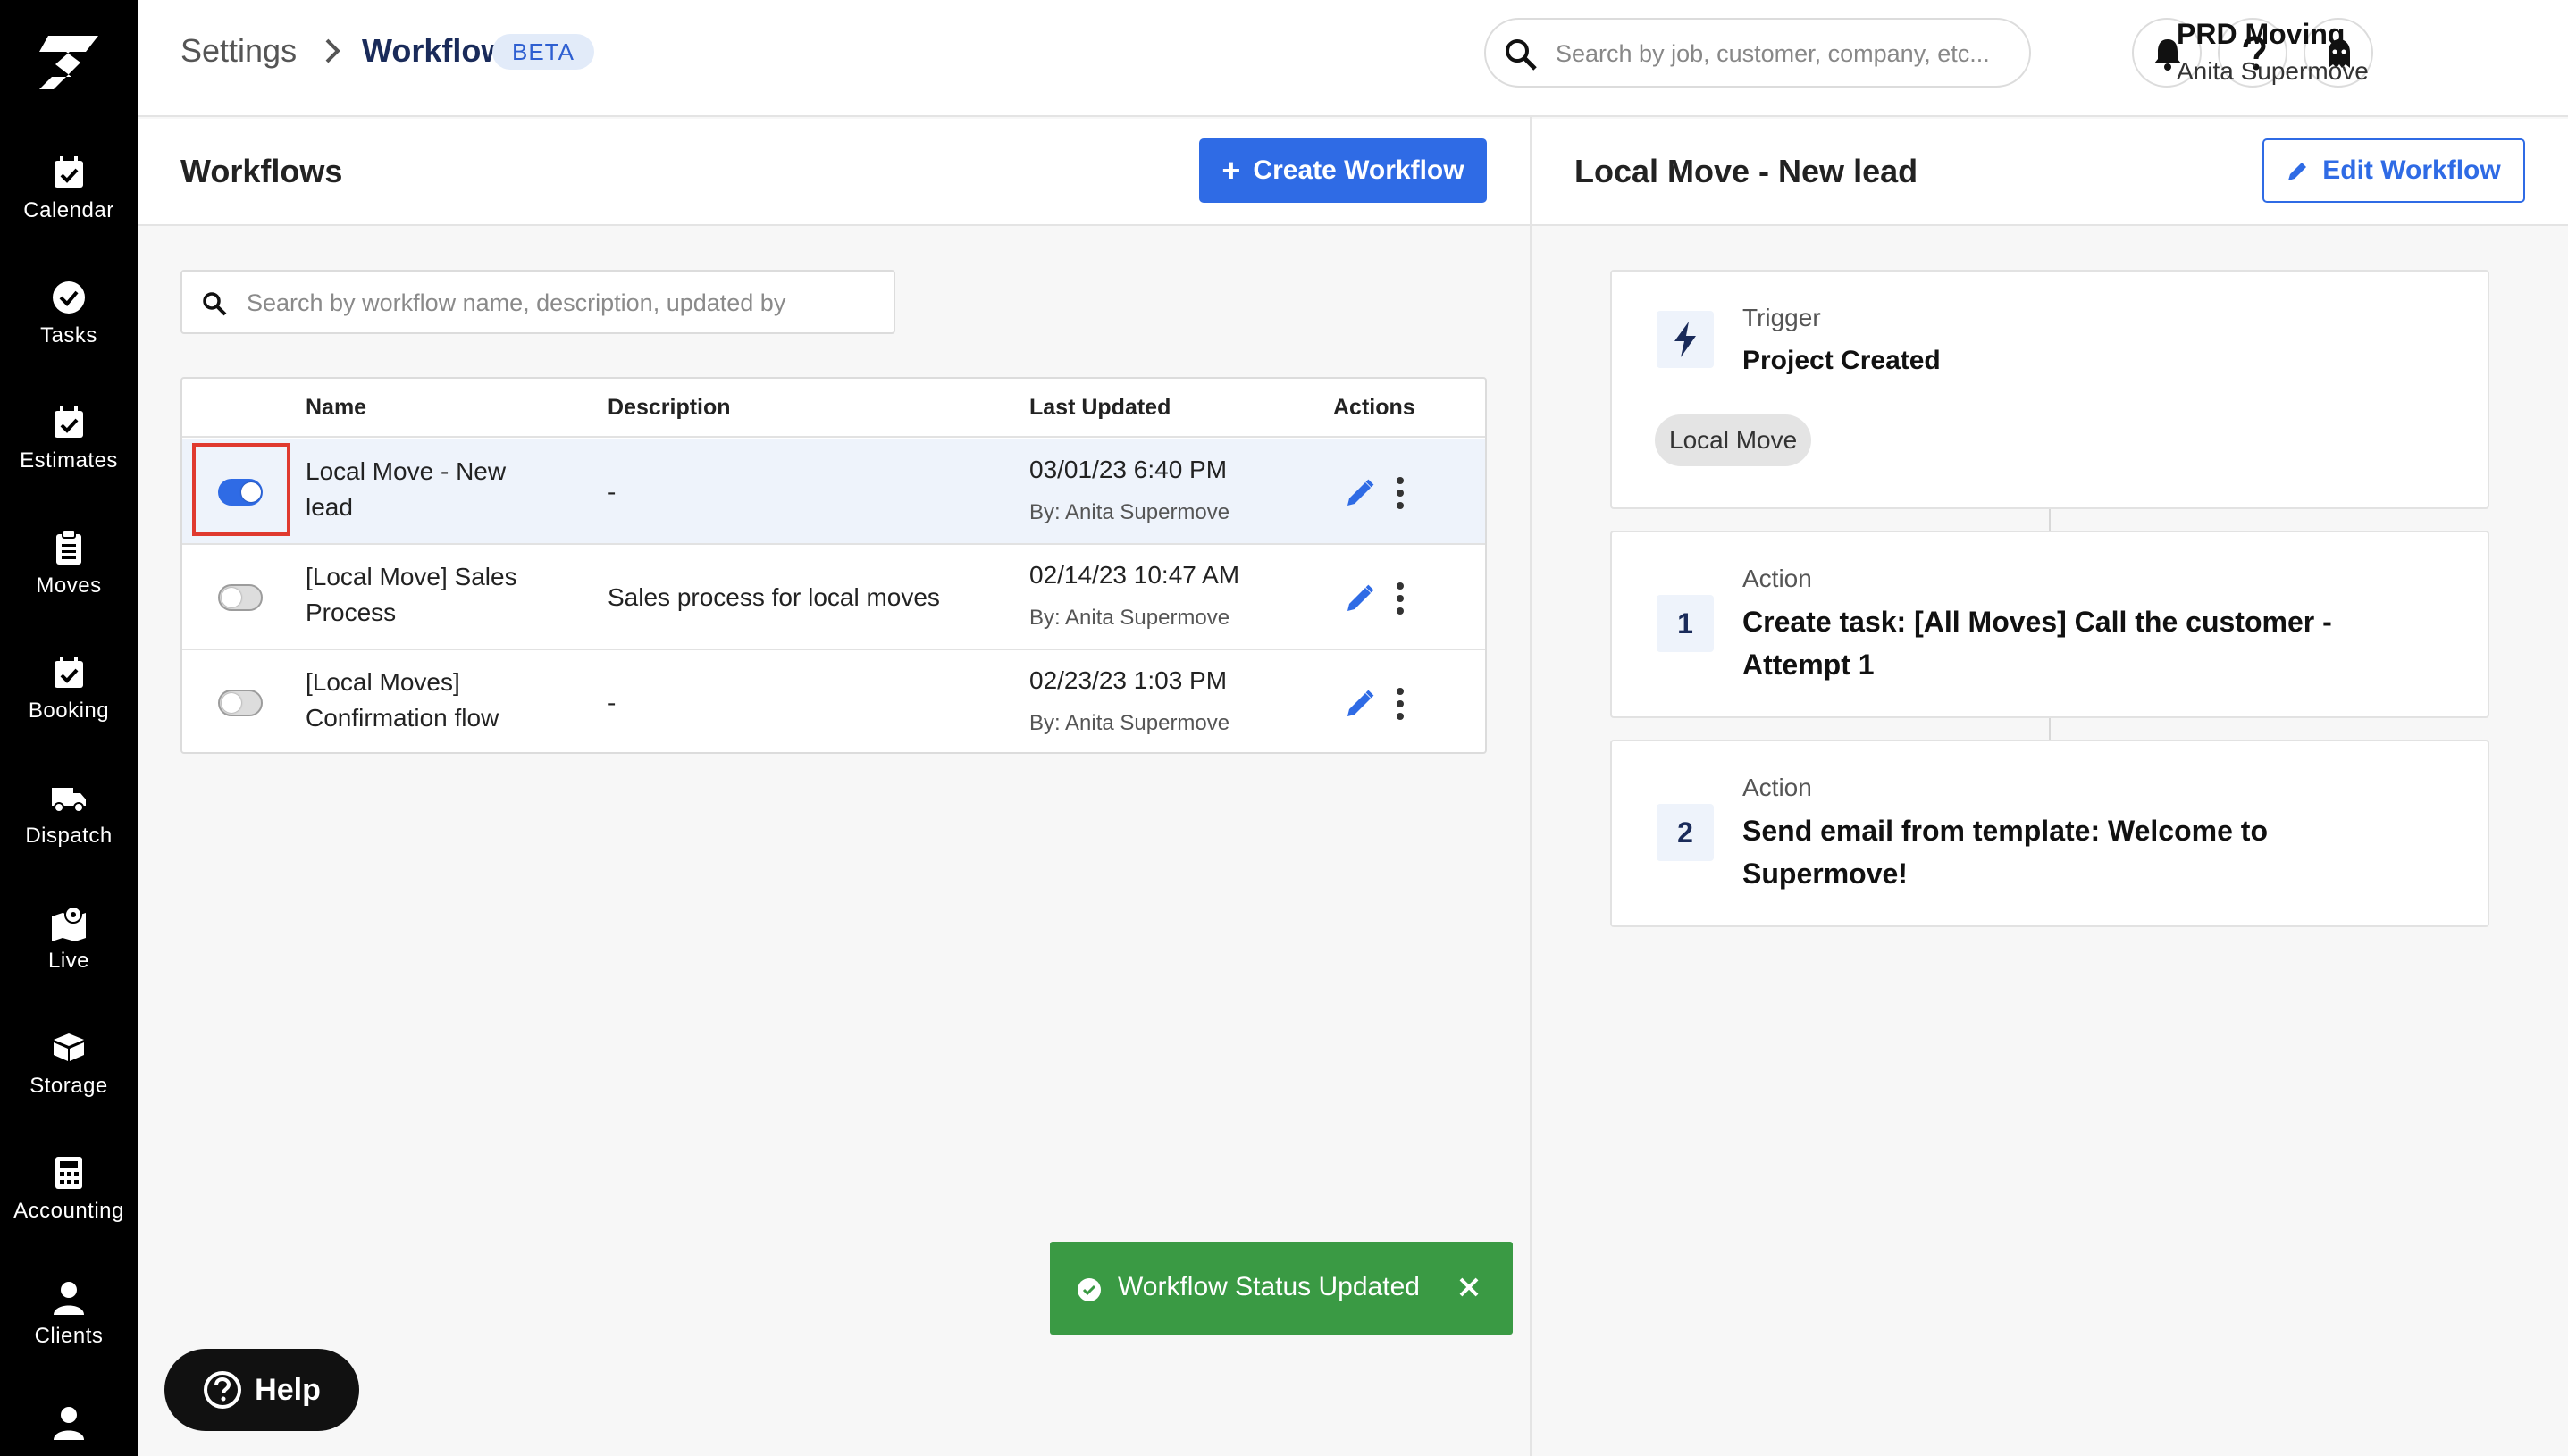 The image size is (2568, 1456). Describe the element at coordinates (1128, 680) in the screenshot. I see `workflow-last-updated: 02/23/23 1:03 PM` at that location.